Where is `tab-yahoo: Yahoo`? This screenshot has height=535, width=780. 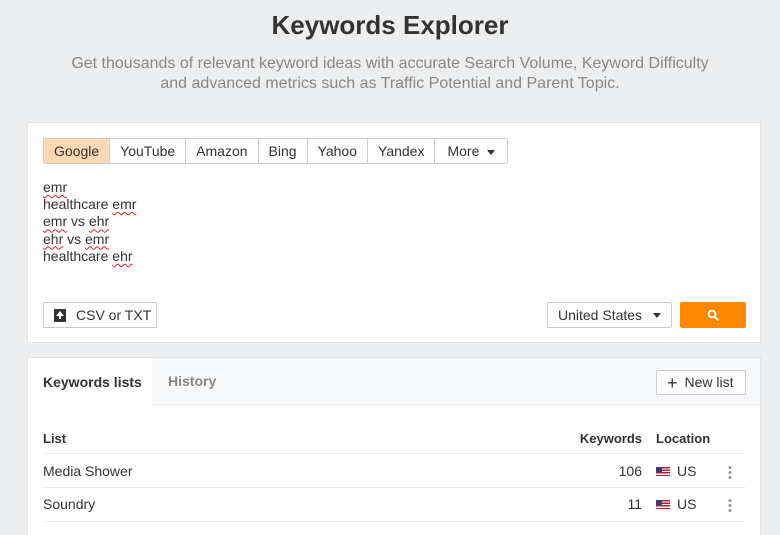 tab-yahoo: Yahoo is located at coordinates (338, 151).